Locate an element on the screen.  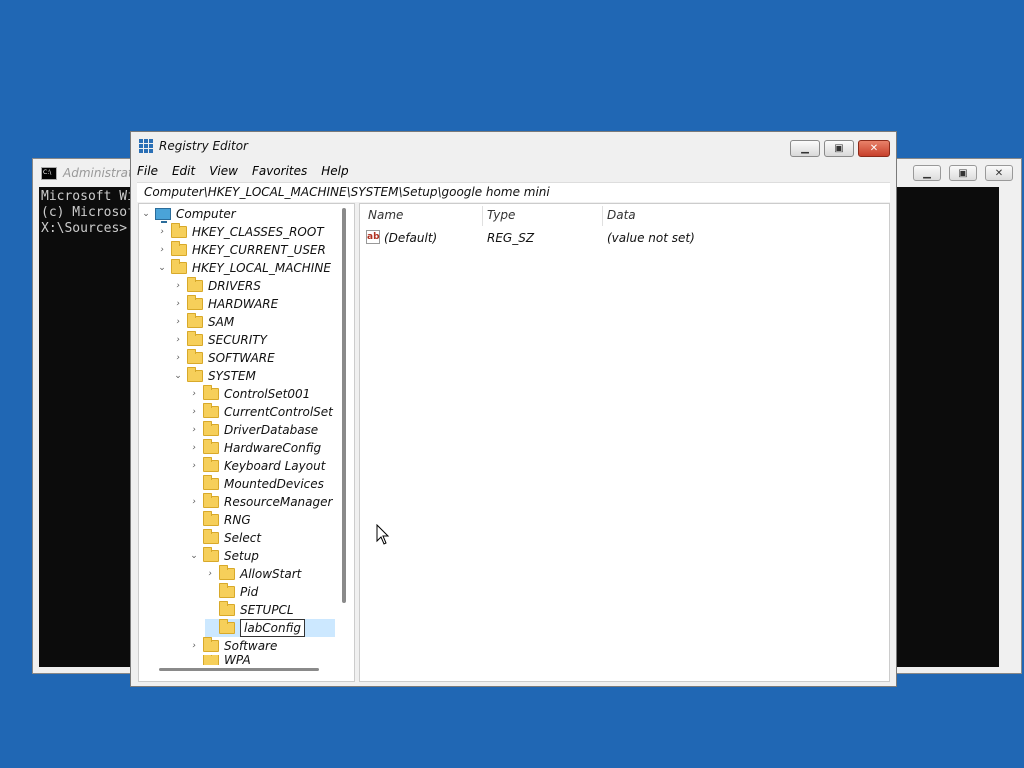
tree-item-hklm: ⌄ HKEY_LOCAL_MACHINE is located at coordinates (244, 268).